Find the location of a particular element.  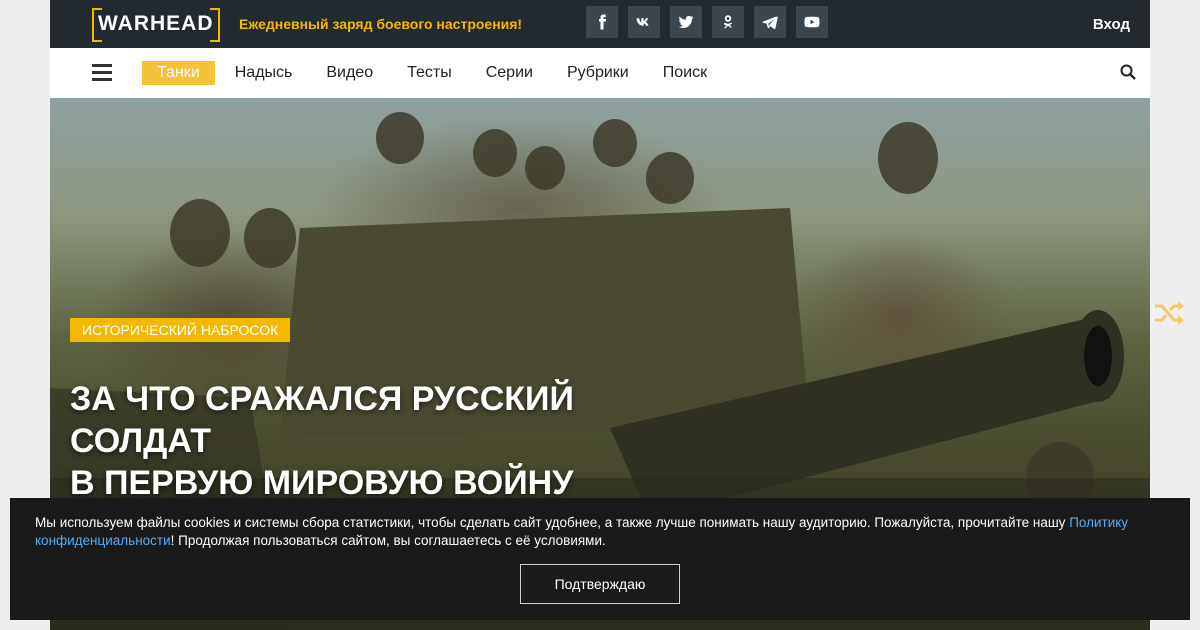

nav-item-video: Видео is located at coordinates (349, 73).